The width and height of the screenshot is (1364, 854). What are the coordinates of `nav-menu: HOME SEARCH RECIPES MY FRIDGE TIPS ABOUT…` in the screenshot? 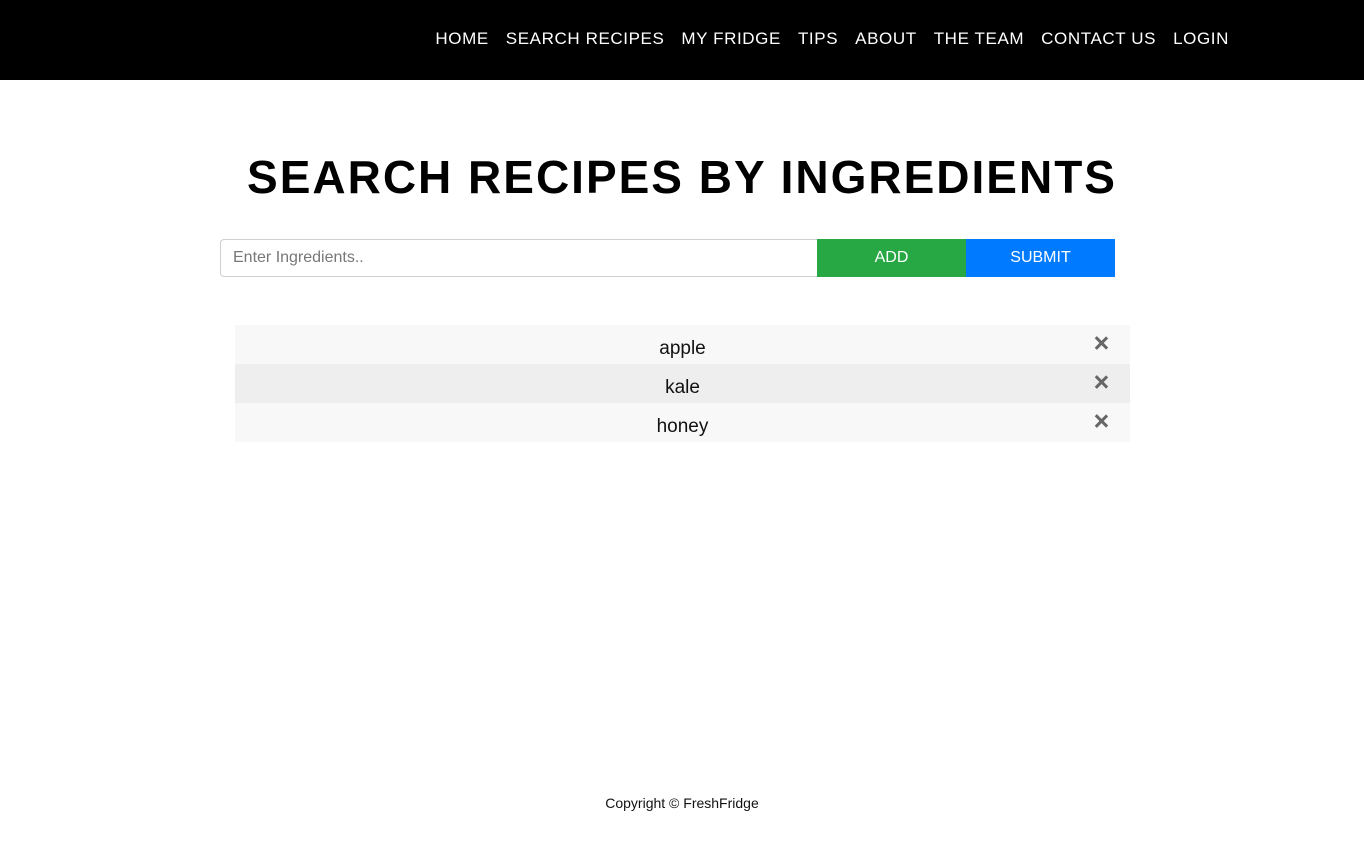 It's located at (832, 39).